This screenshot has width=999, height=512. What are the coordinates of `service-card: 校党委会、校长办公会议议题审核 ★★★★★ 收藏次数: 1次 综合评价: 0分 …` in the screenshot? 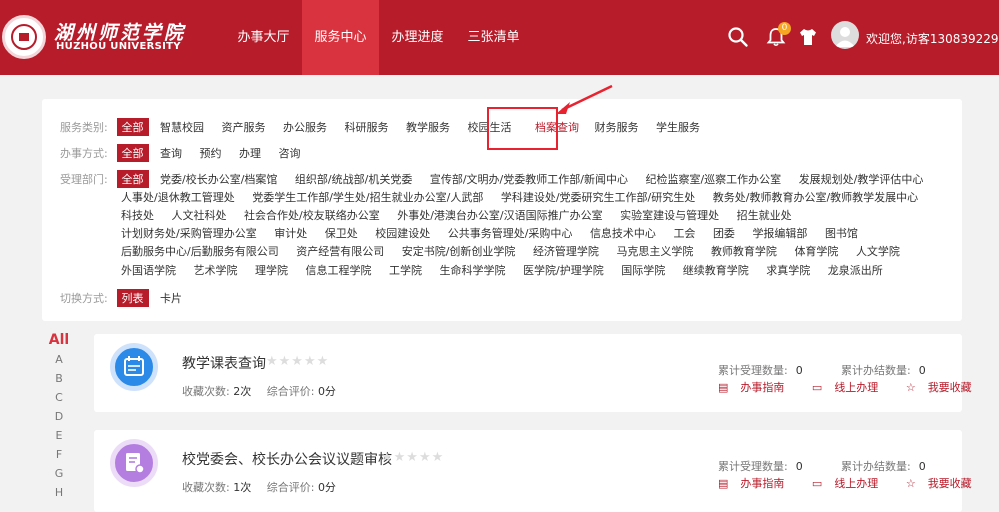 It's located at (533, 471).